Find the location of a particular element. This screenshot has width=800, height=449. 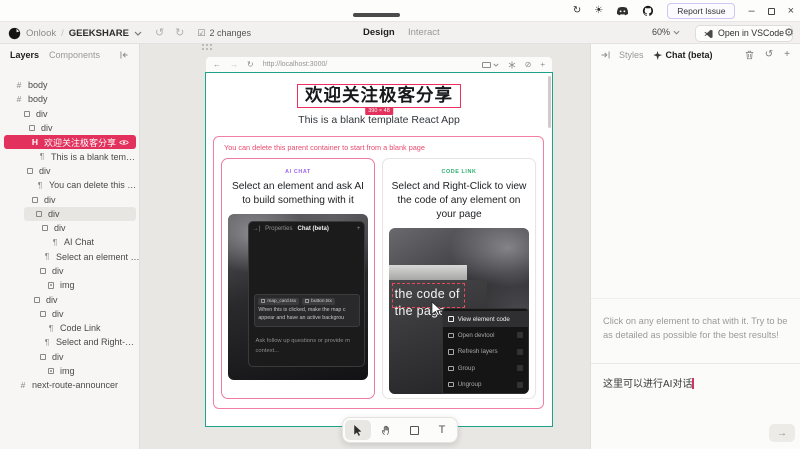

hand-icon is located at coordinates (385, 430).